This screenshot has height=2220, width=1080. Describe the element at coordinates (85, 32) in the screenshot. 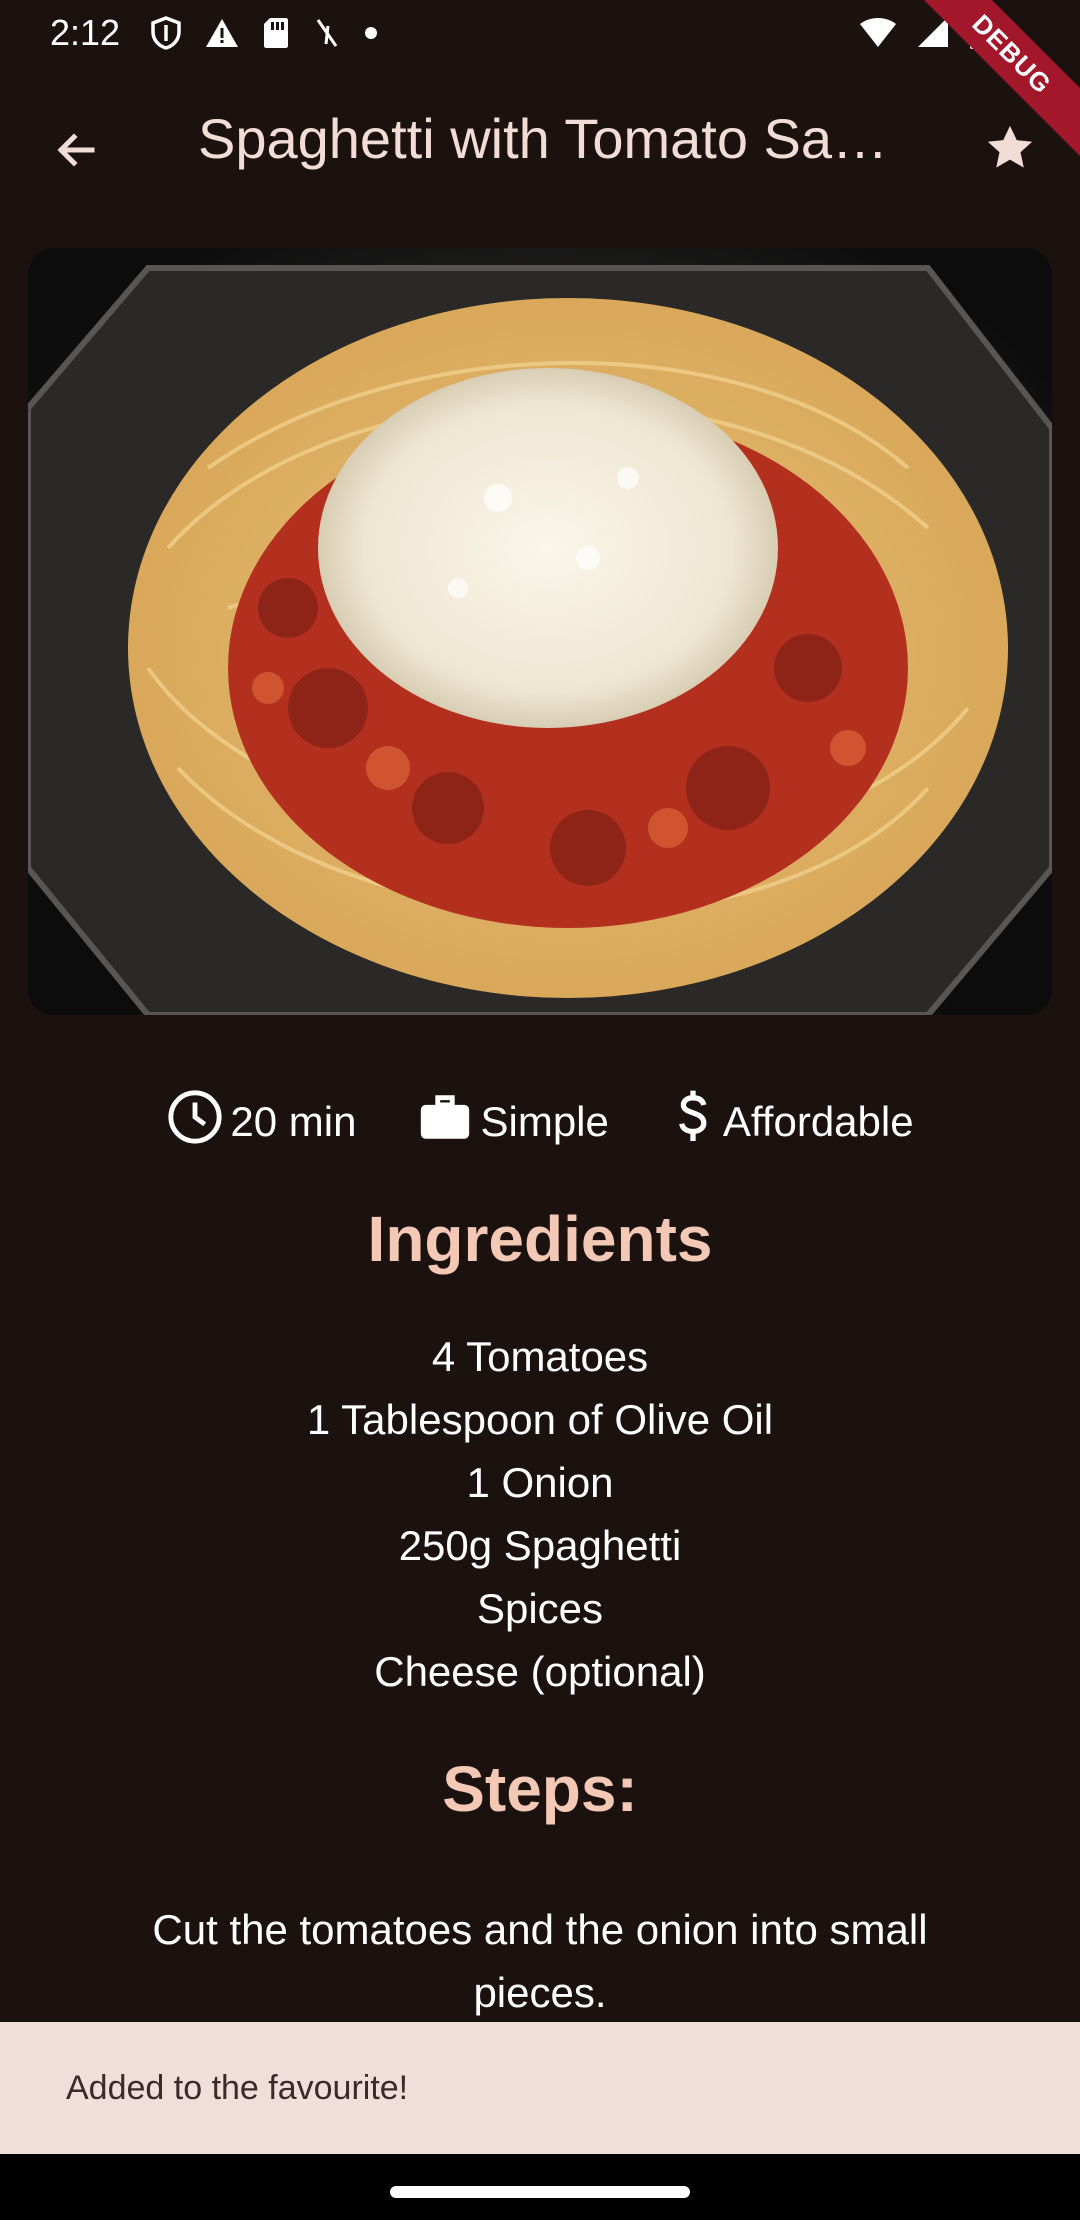

I see `status-time: 2:12` at that location.